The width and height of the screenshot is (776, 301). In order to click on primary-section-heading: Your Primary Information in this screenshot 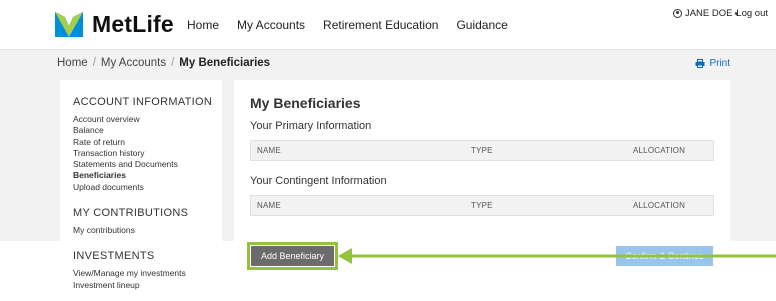, I will do `click(311, 126)`.